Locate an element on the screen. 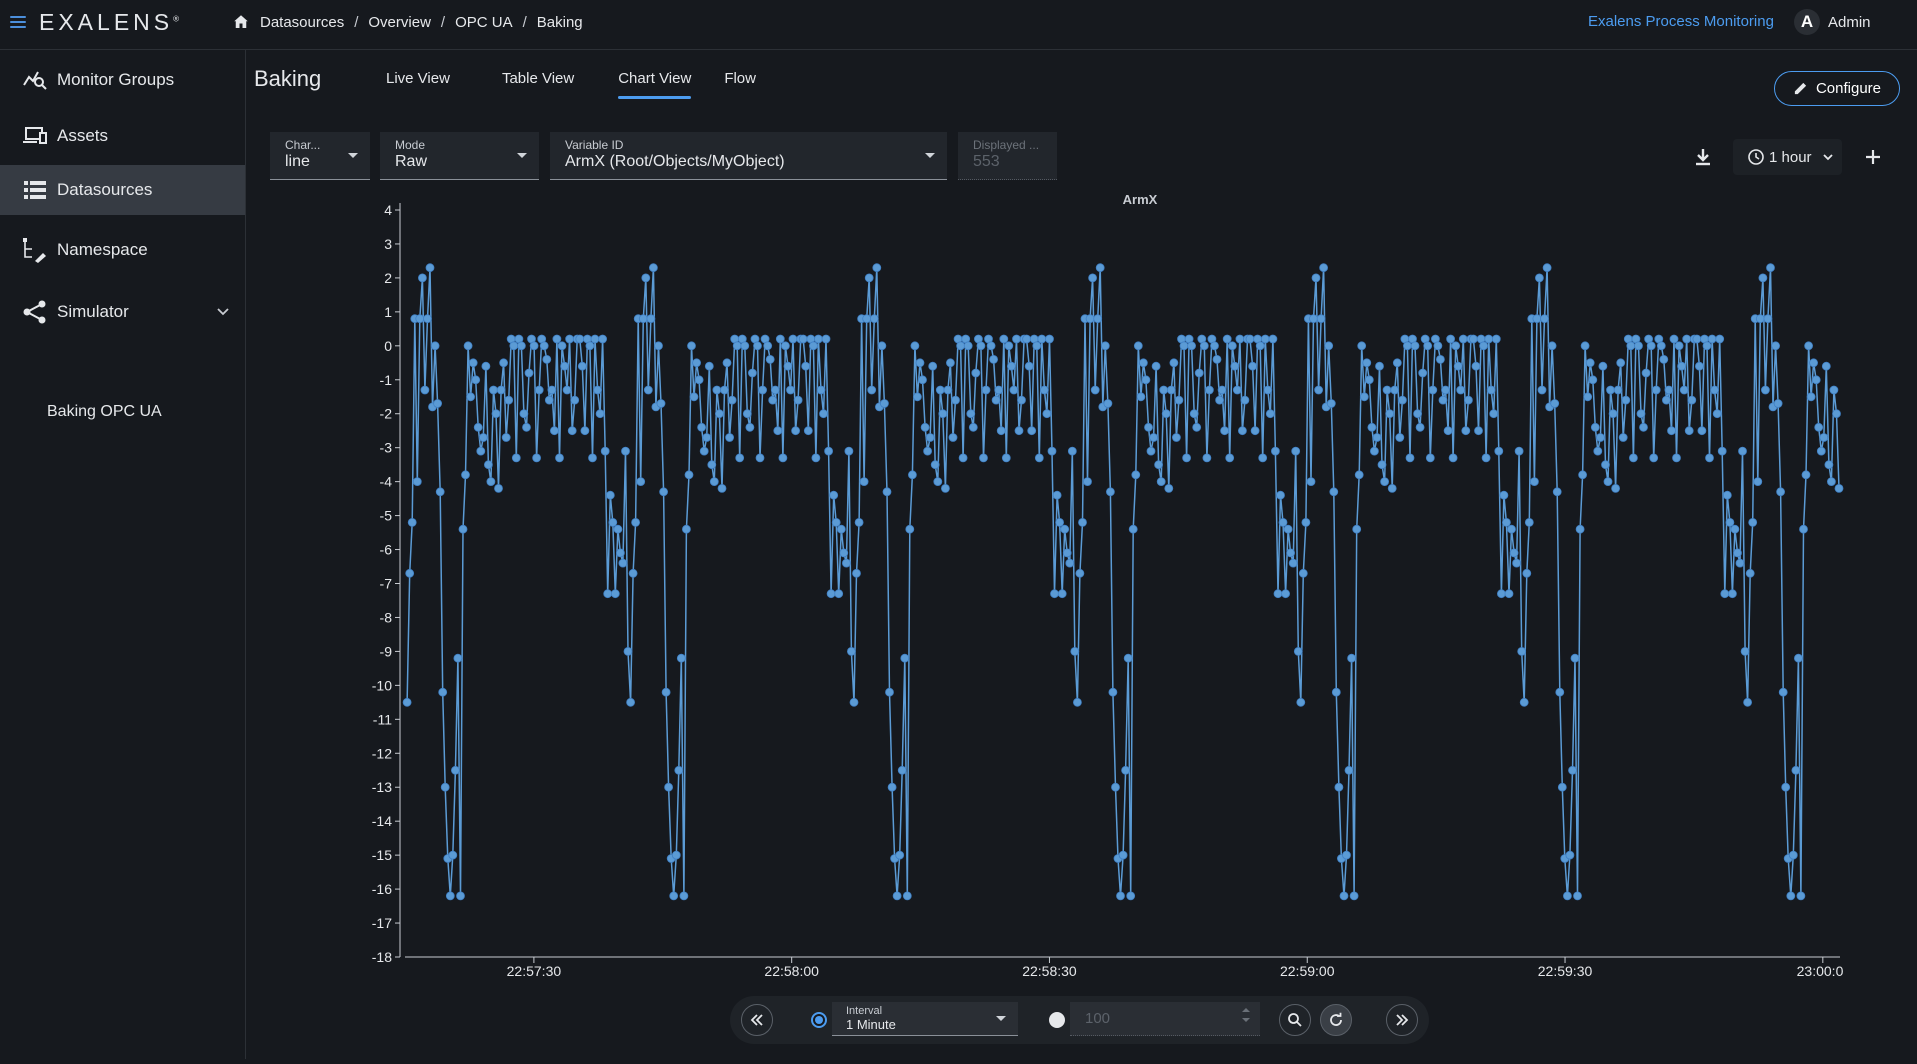 The width and height of the screenshot is (1917, 1064). double-chevron-right-icon is located at coordinates (1402, 1020).